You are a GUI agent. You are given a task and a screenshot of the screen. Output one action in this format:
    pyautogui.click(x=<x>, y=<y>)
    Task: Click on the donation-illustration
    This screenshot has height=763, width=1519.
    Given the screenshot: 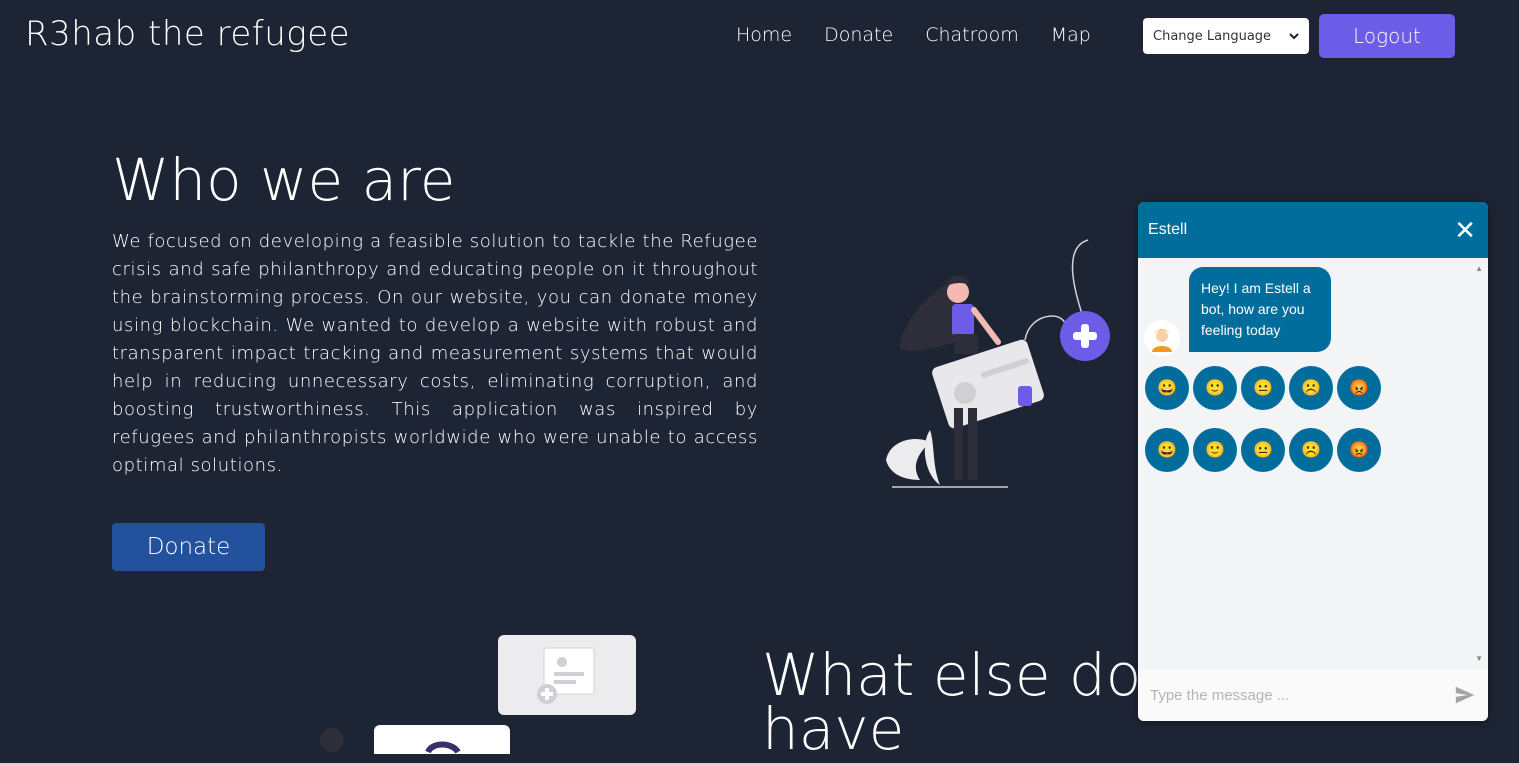 What is the action you would take?
    pyautogui.click(x=998, y=363)
    